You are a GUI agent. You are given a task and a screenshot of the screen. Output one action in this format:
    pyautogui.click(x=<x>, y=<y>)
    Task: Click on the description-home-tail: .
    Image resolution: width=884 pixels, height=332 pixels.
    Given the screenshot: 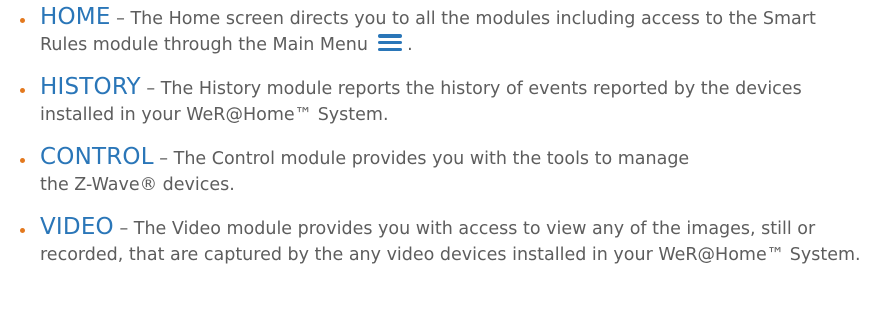 What is the action you would take?
    pyautogui.click(x=410, y=45)
    